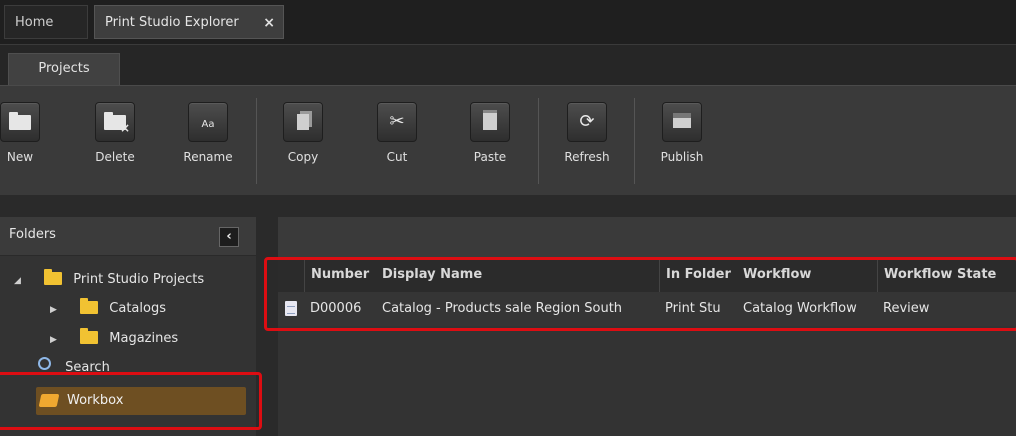  What do you see at coordinates (800, 308) in the screenshot?
I see `cell-workflow: Catalog Workflow` at bounding box center [800, 308].